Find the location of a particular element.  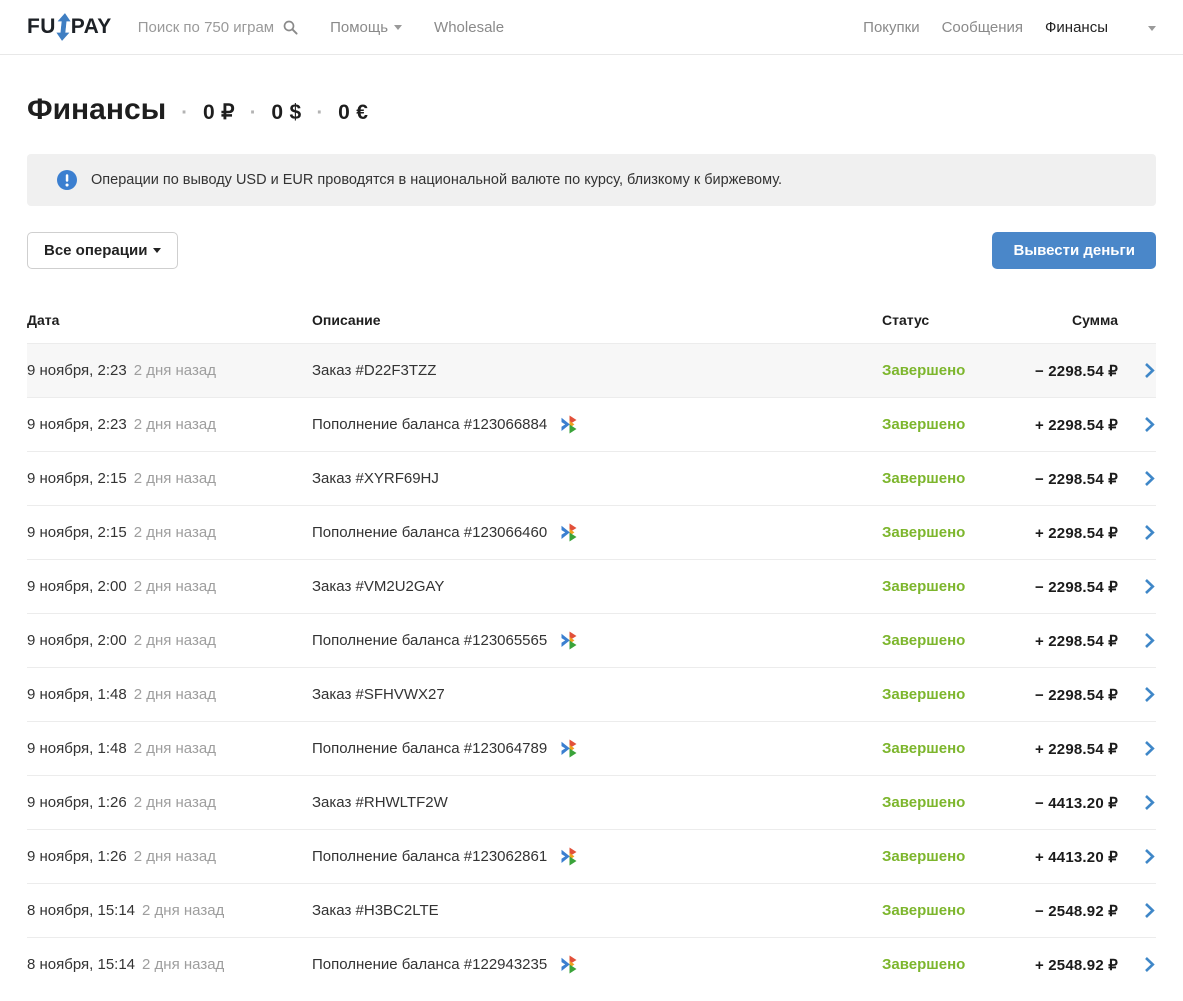

funpay-arrows-icon is located at coordinates (63, 27).